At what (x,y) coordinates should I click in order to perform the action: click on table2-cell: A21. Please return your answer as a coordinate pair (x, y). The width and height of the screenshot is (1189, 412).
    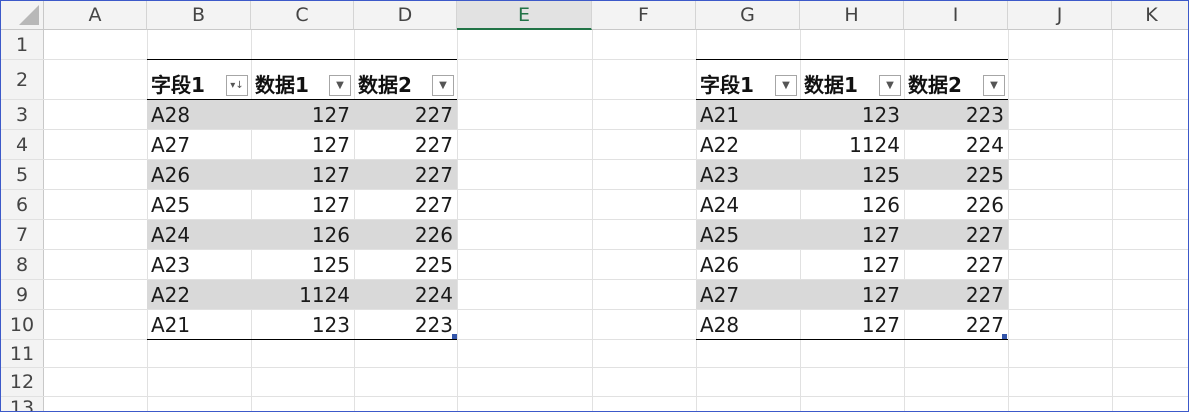
    Looking at the image, I should click on (748, 114).